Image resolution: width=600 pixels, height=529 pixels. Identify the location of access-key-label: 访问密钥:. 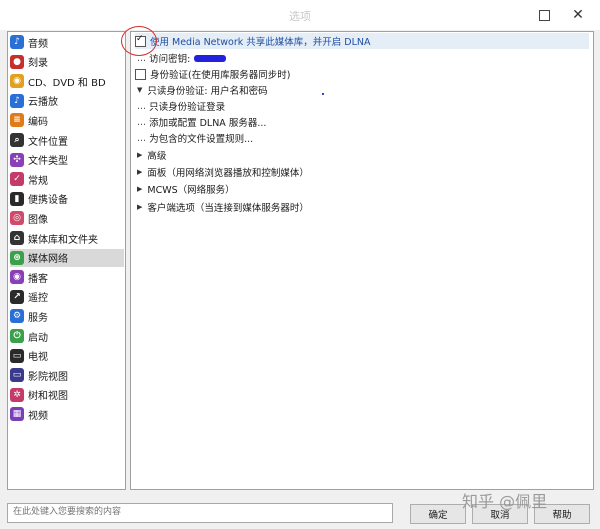
(170, 59).